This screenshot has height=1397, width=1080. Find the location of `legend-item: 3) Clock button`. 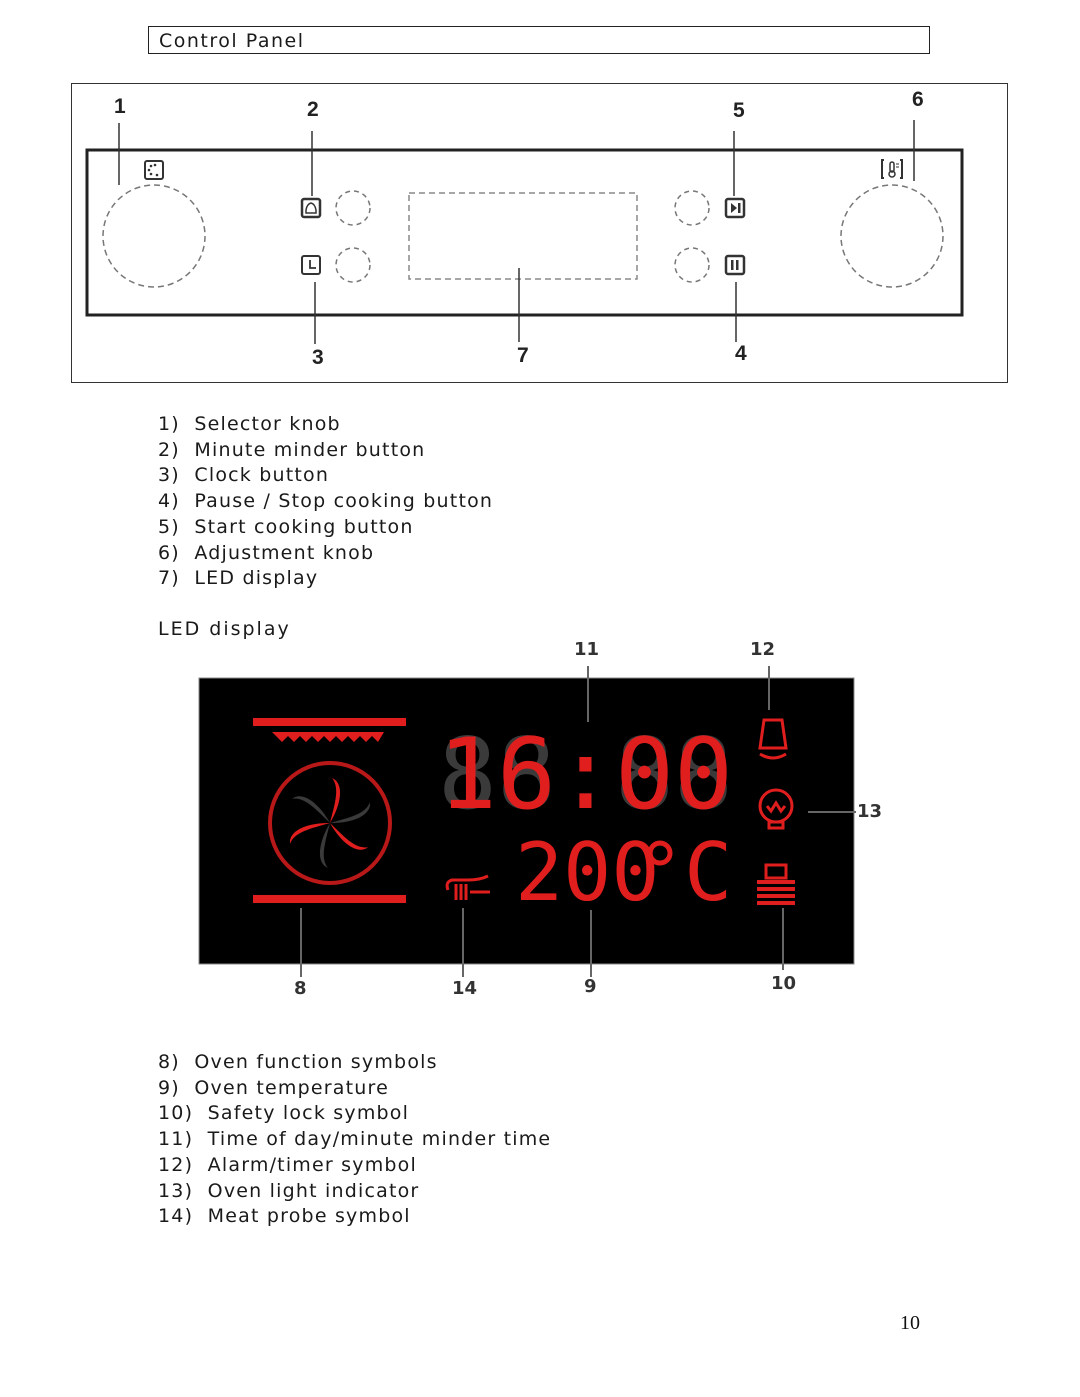

legend-item: 3) Clock button is located at coordinates (244, 475).